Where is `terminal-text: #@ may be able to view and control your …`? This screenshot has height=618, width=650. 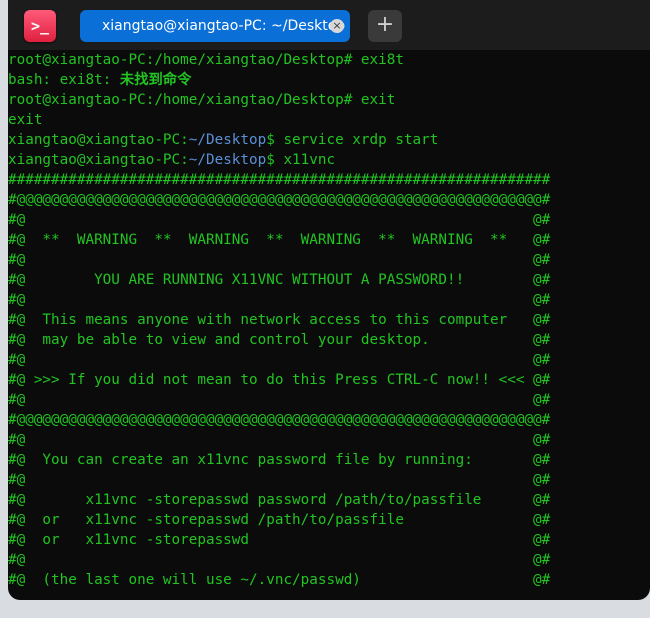 terminal-text: #@ may be able to view and control your … is located at coordinates (279, 340).